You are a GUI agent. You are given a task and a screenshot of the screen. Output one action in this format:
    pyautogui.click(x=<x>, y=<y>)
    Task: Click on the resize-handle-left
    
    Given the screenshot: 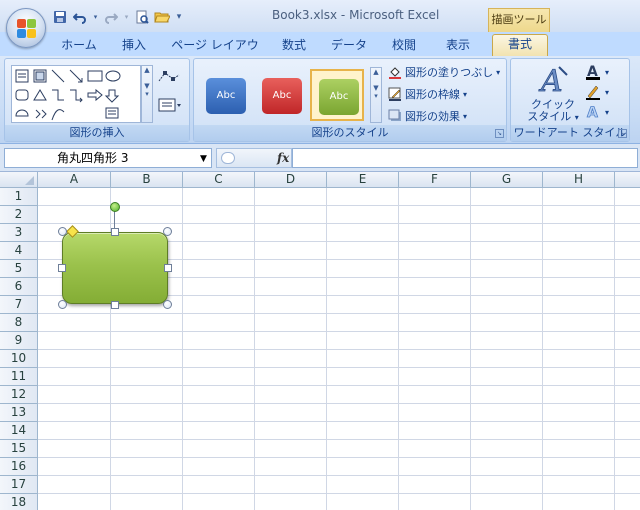 What is the action you would take?
    pyautogui.click(x=62, y=268)
    